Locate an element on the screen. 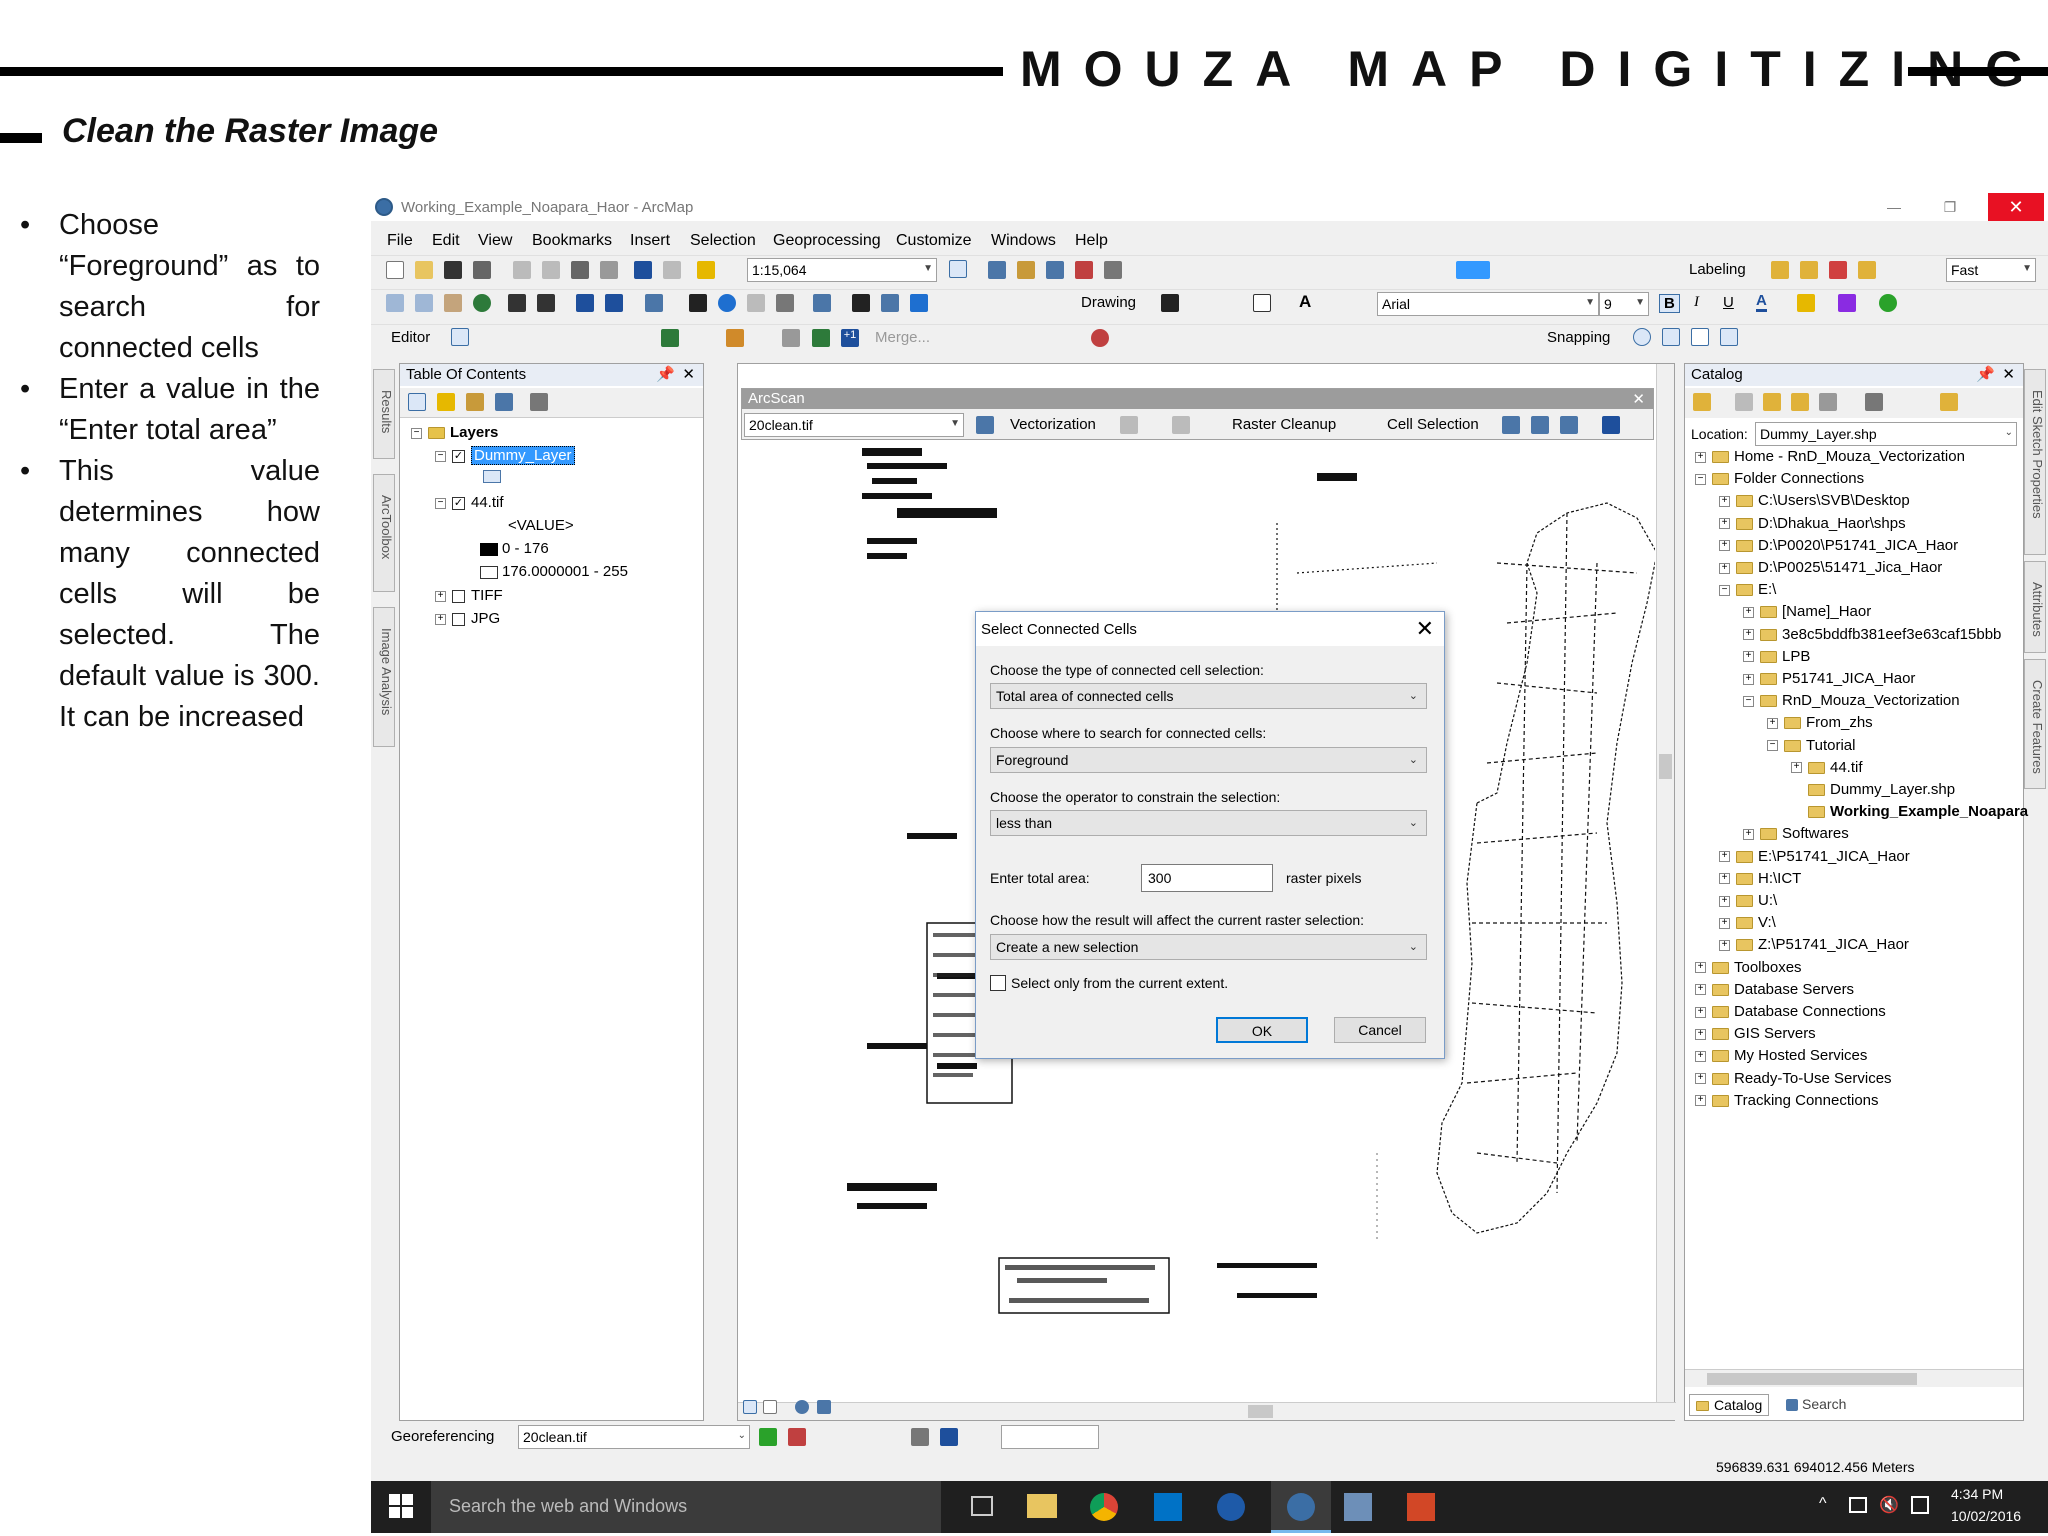 Image resolution: width=2048 pixels, height=1536 pixels. font-color-icon: A is located at coordinates (1761, 302).